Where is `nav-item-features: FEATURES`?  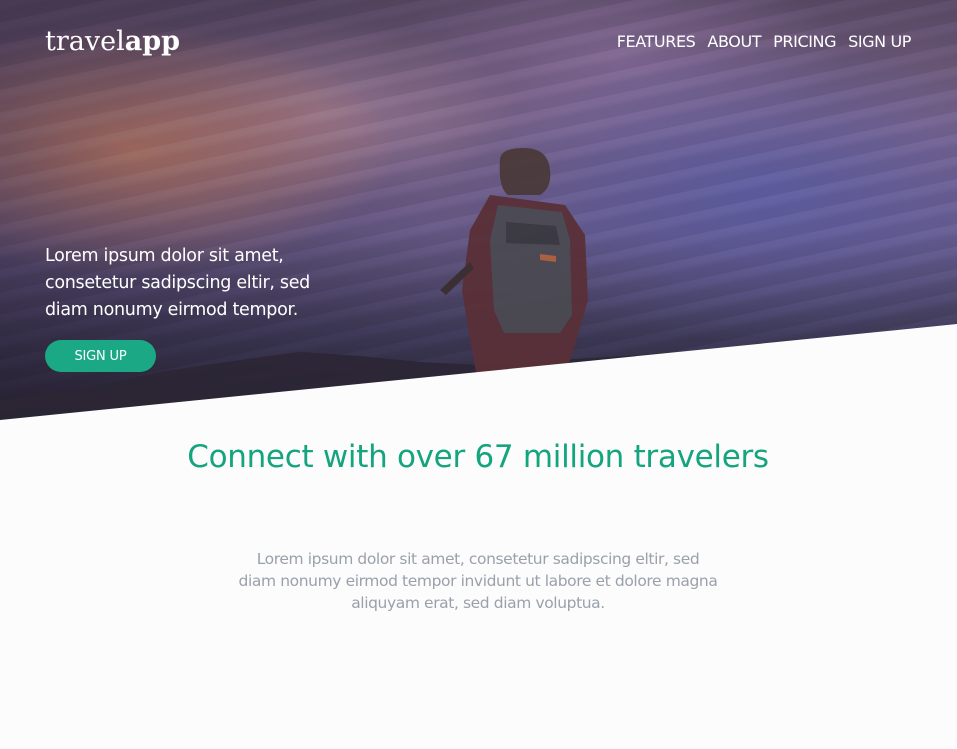
nav-item-features: FEATURES is located at coordinates (656, 41).